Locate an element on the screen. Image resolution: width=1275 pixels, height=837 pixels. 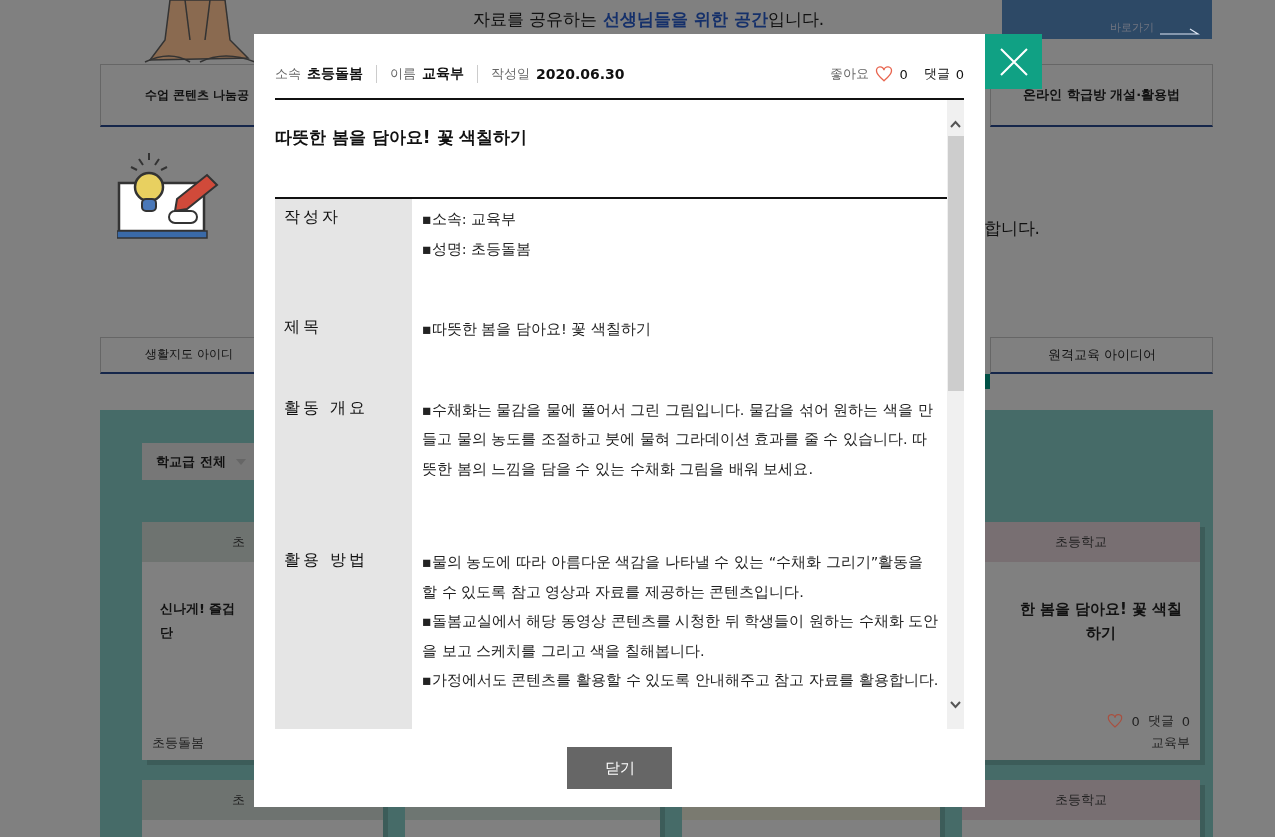
nav-tab: 원격교육 아이디어 is located at coordinates (1101, 355).